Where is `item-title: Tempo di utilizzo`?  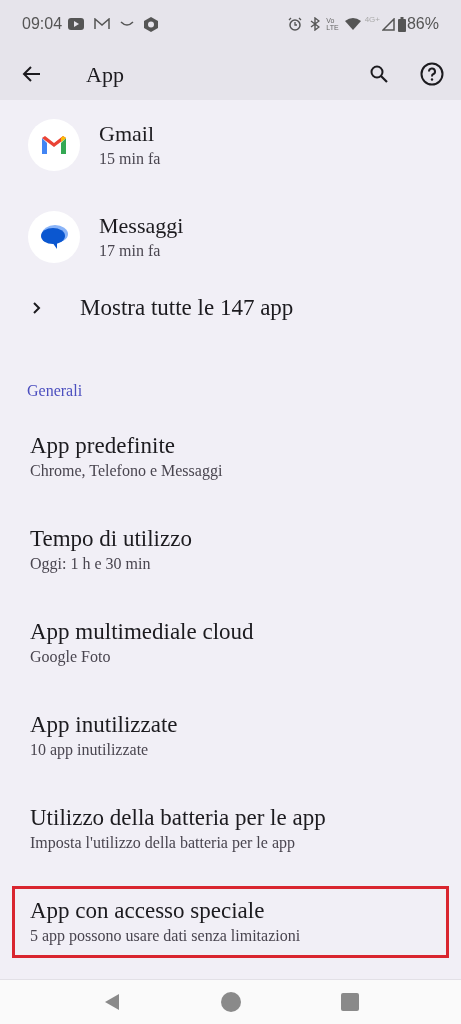
item-title: Tempo di utilizzo is located at coordinates (111, 539).